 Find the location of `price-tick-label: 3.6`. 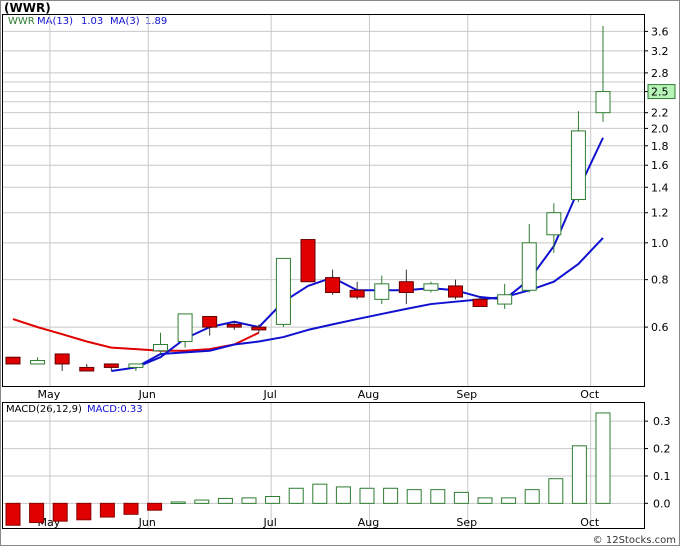

price-tick-label: 3.6 is located at coordinates (660, 31).